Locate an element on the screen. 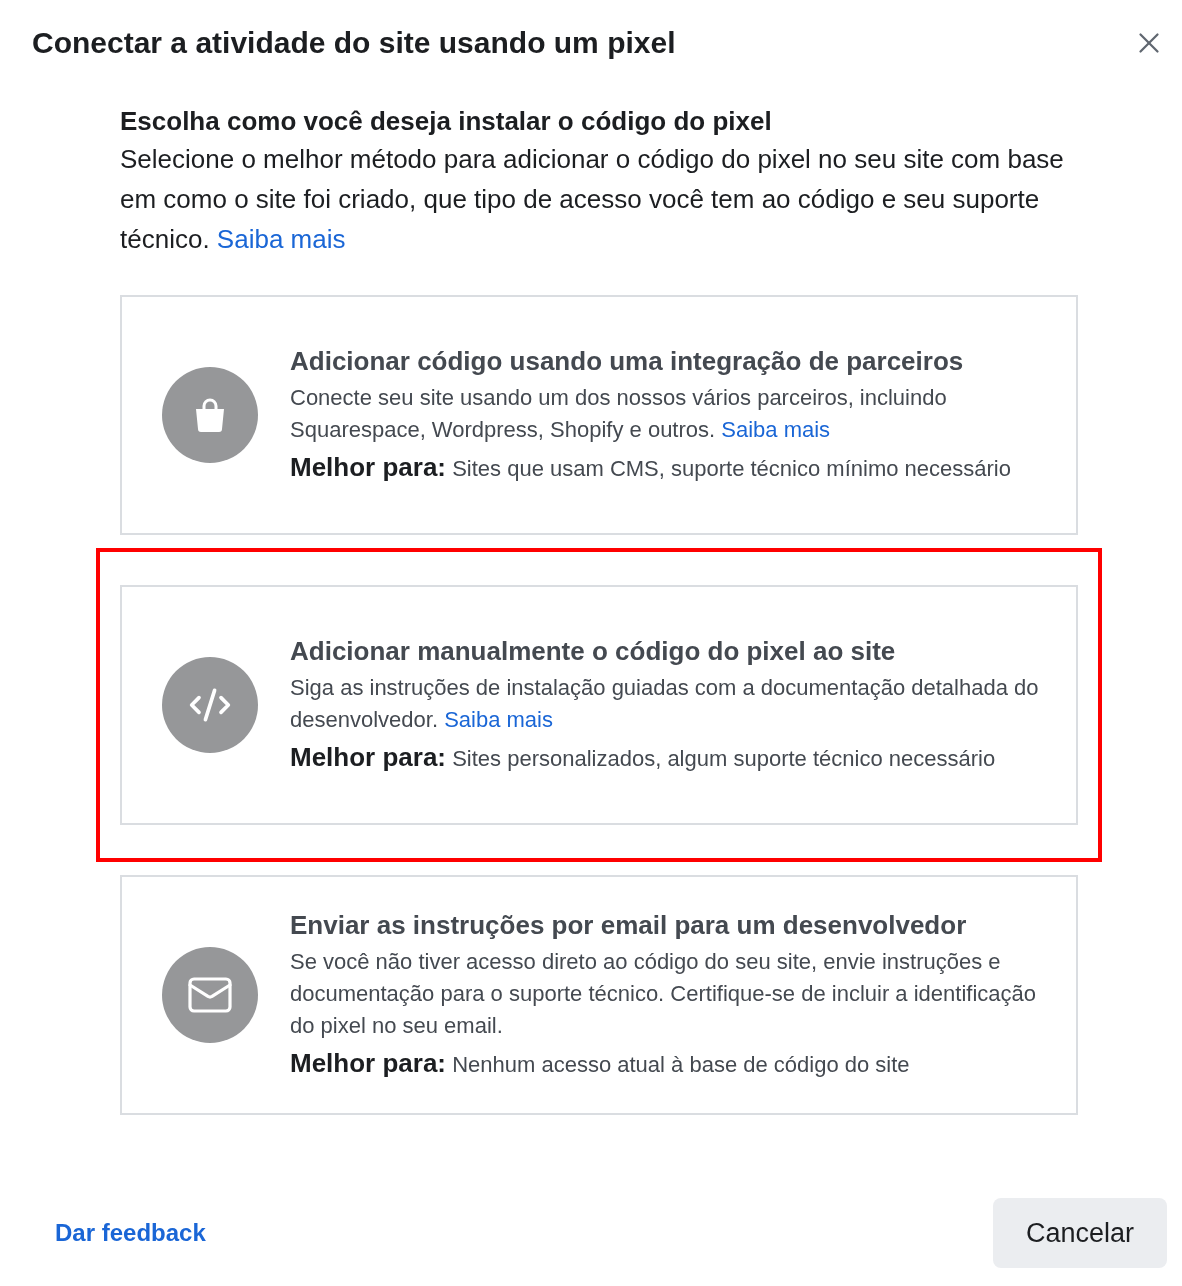  option-title: Adicionar manualmente o código do pixel ao site is located at coordinates (593, 651).